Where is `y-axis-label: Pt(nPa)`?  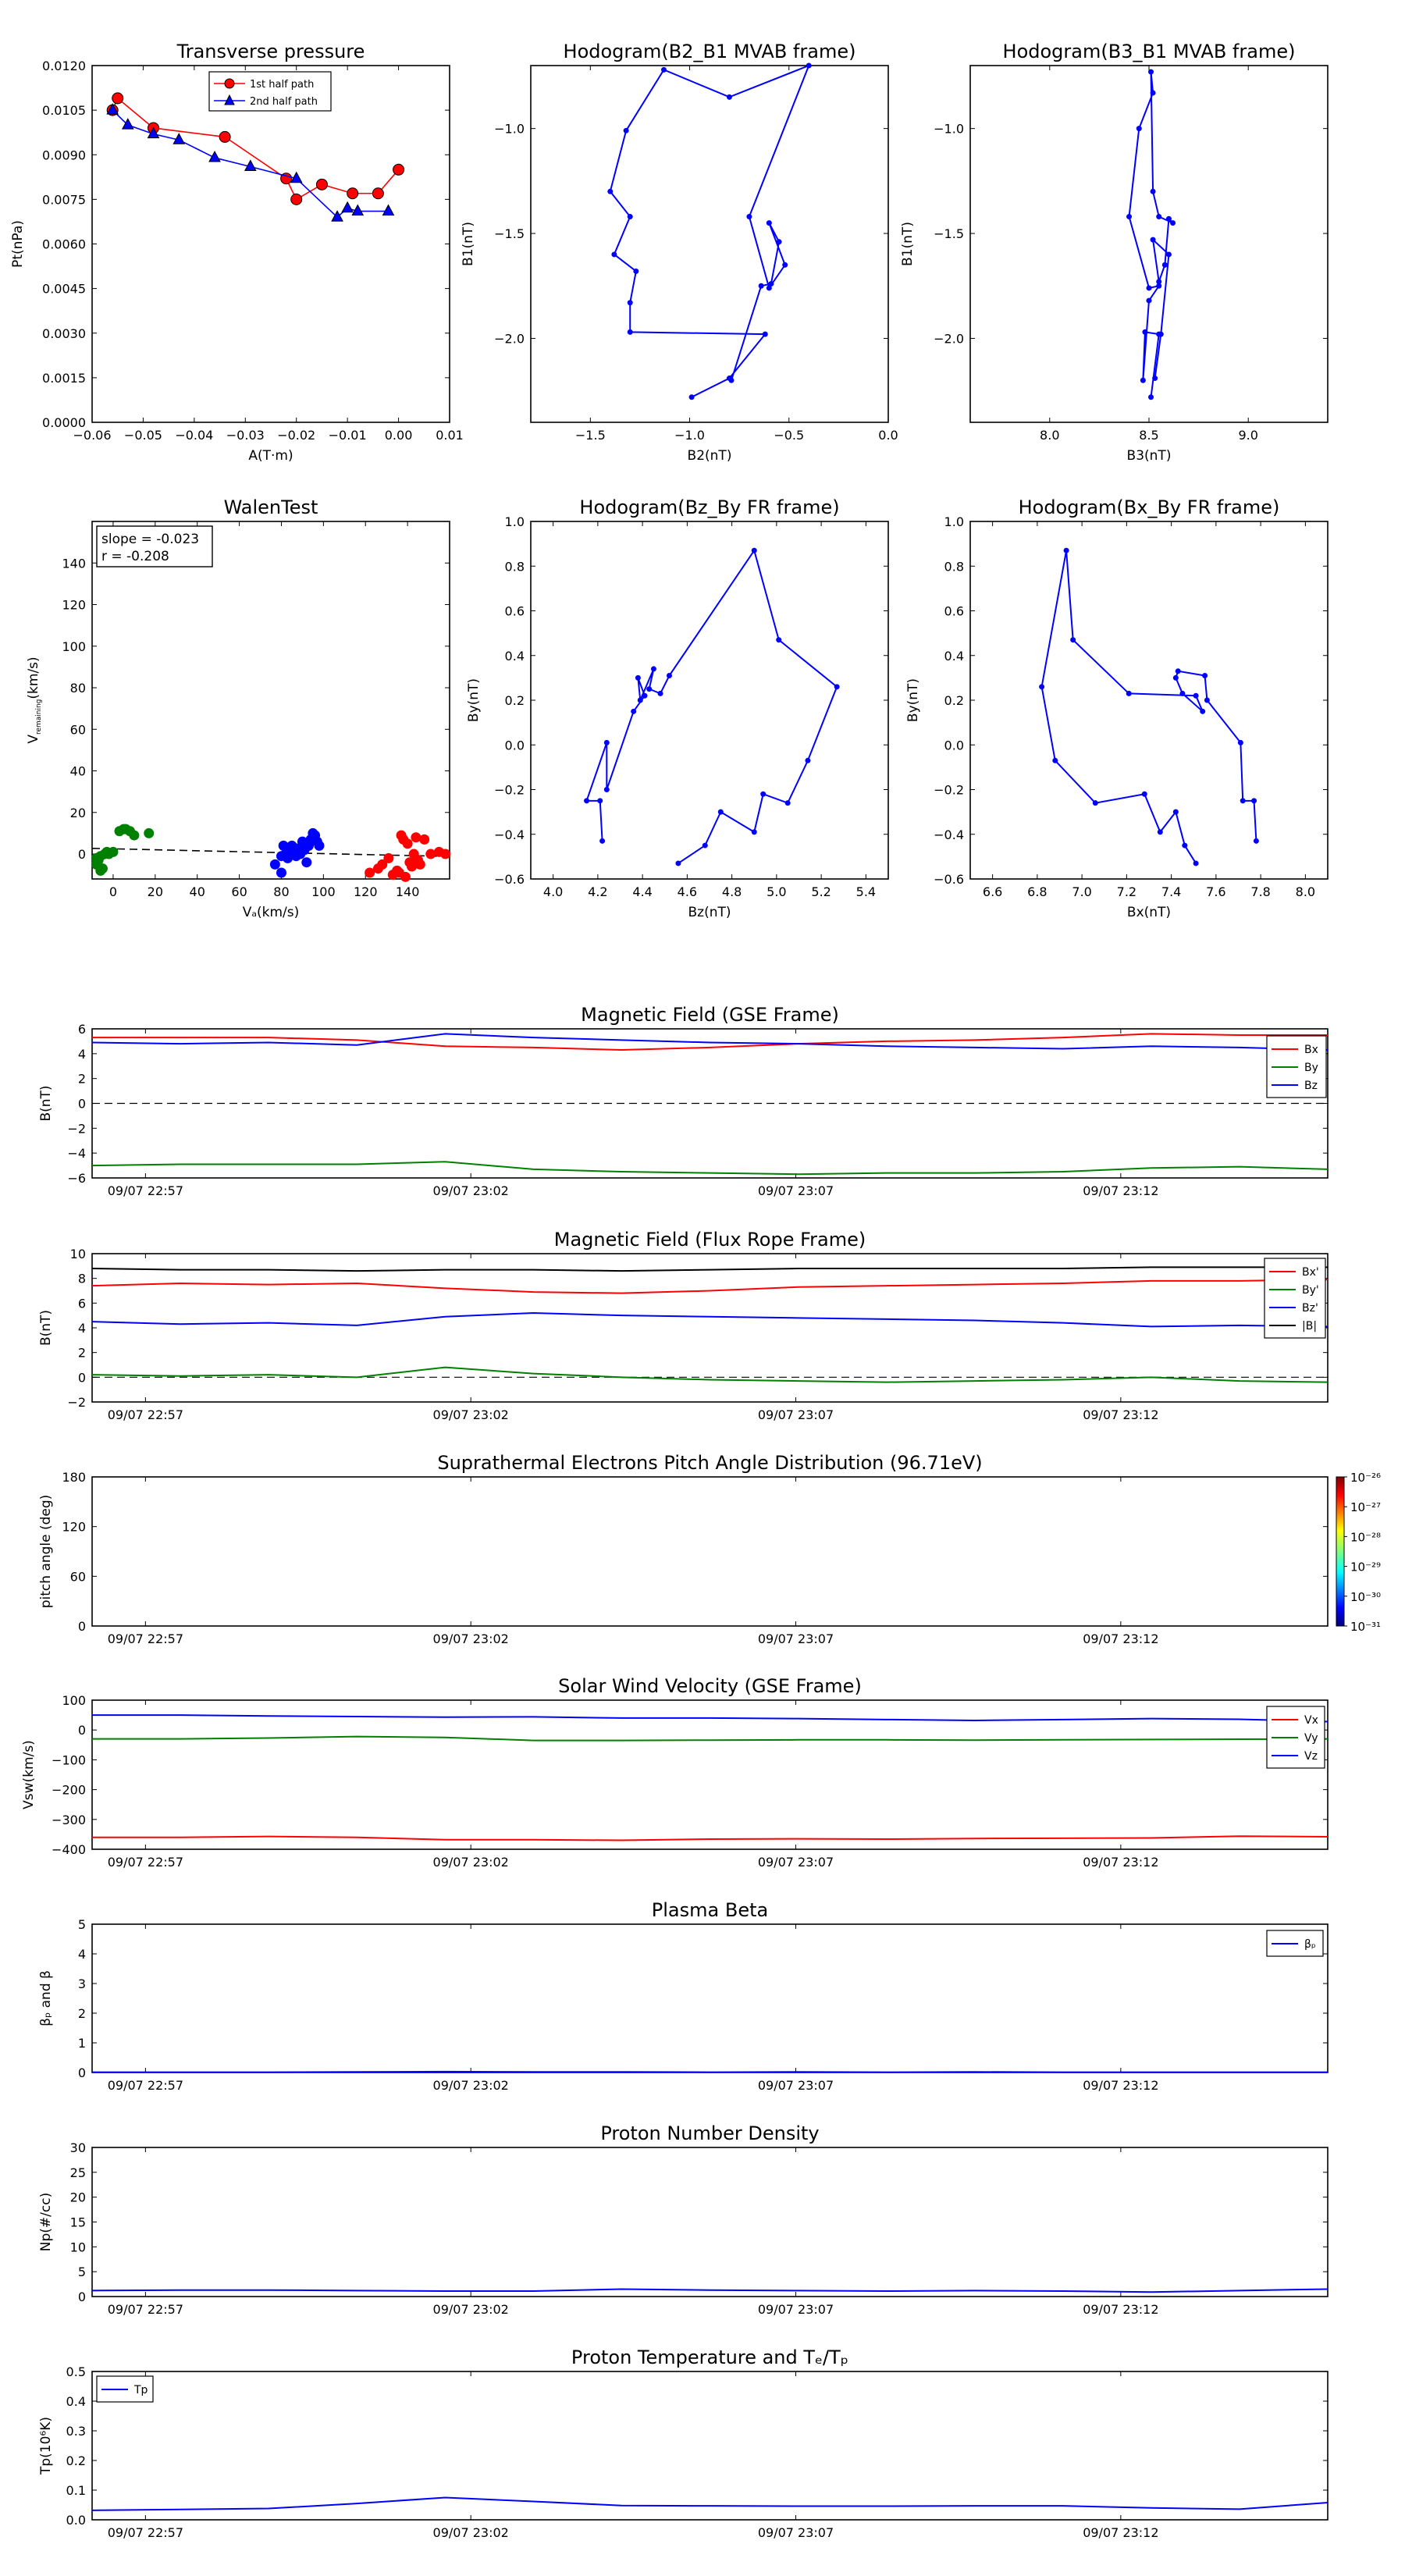 y-axis-label: Pt(nPa) is located at coordinates (18, 244).